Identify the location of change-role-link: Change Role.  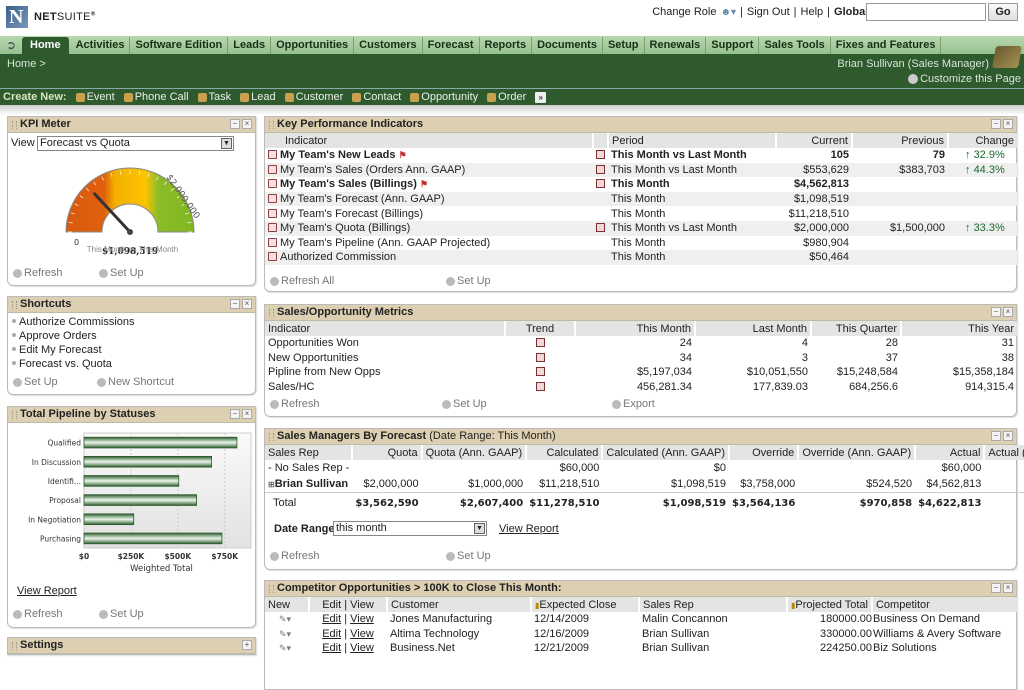
(684, 12).